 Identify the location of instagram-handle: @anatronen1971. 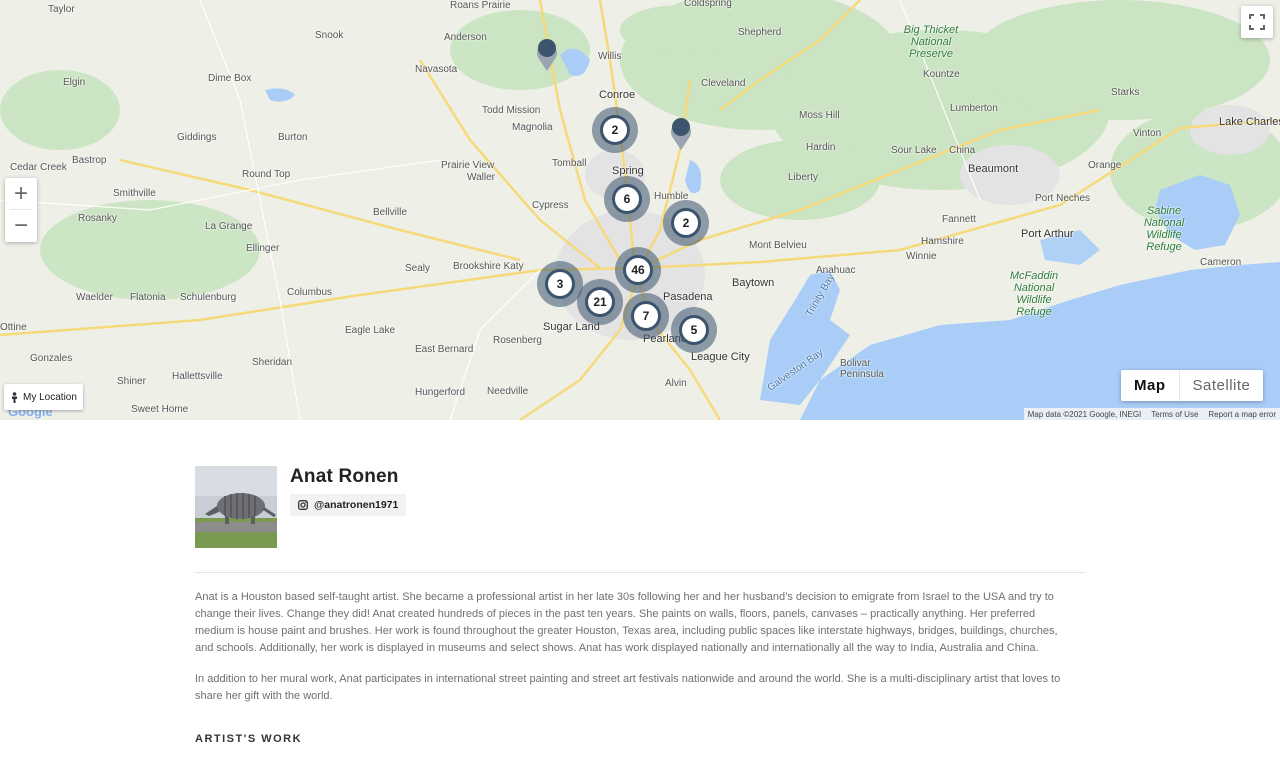
(356, 505).